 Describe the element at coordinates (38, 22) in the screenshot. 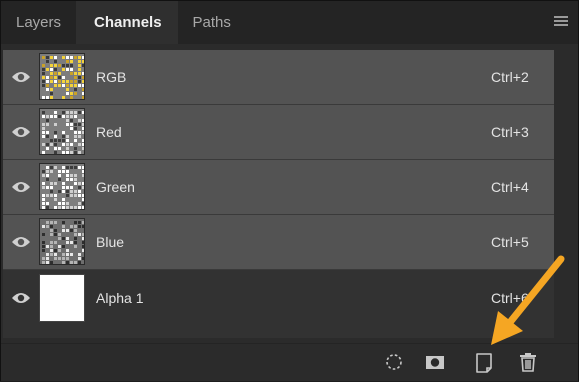

I see `tab-layers: Layers` at that location.